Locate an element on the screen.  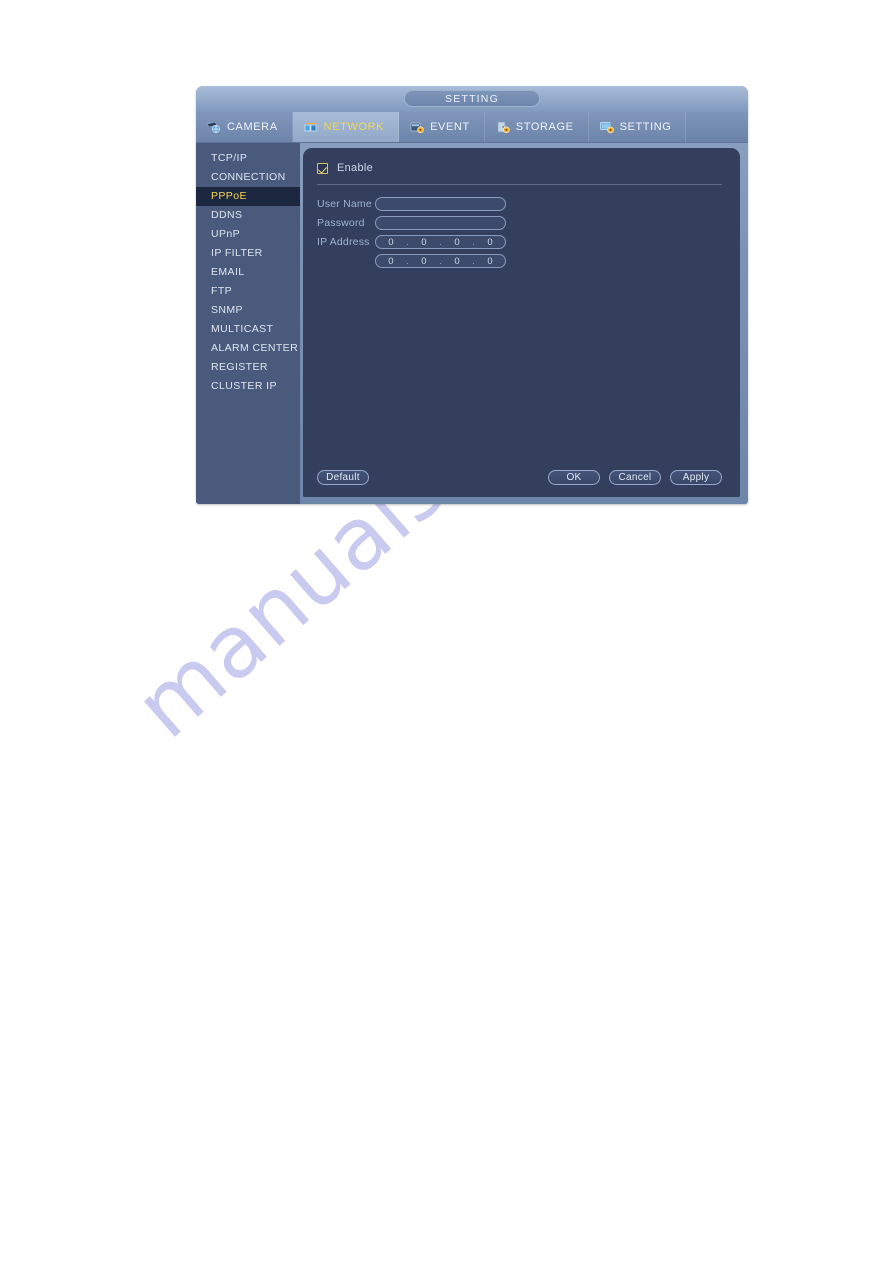
ip1-octet-2: 0 is located at coordinates (424, 242).